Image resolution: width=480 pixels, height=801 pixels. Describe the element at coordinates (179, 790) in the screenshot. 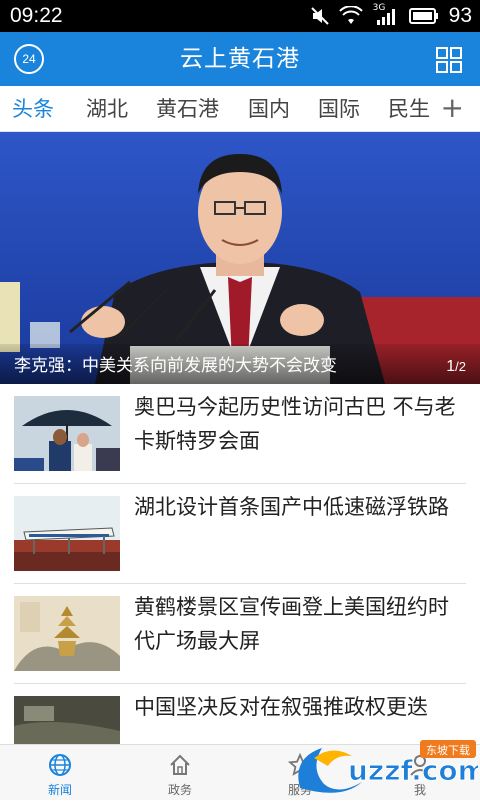

I see `nav-label: 政务` at that location.